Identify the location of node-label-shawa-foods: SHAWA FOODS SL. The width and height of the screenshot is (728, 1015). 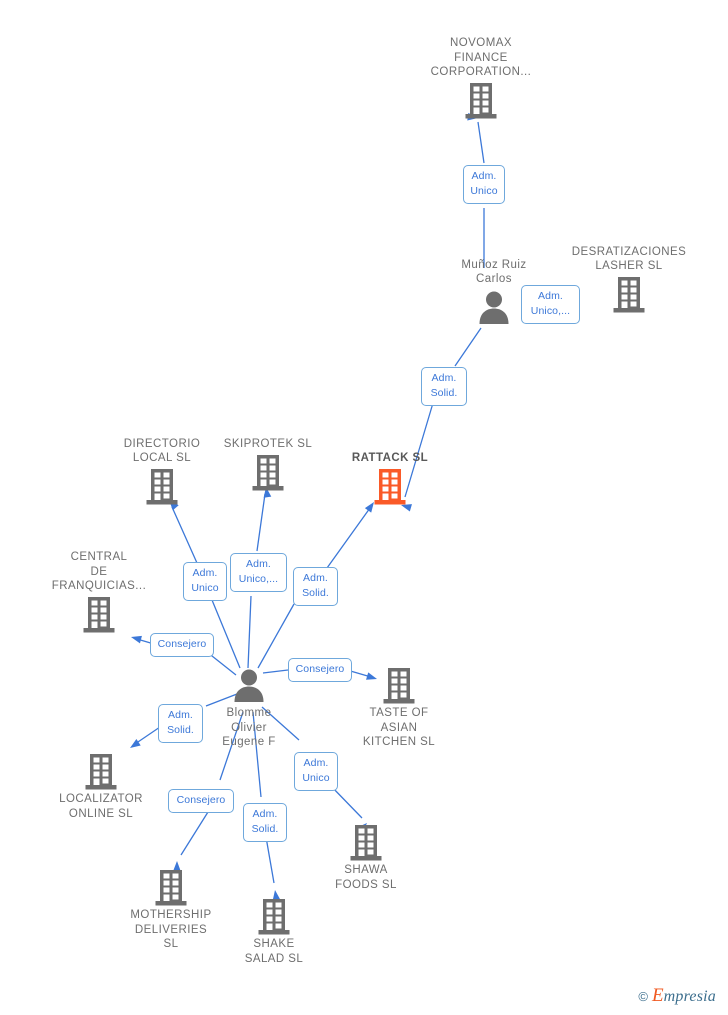
(366, 877).